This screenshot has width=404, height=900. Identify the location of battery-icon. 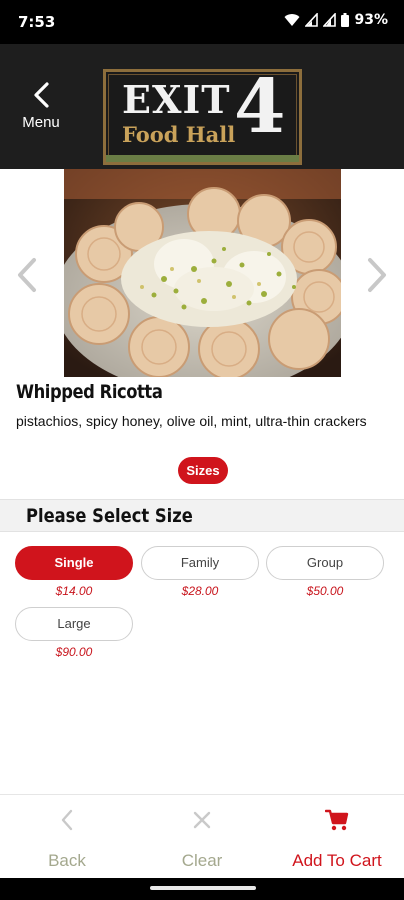
(345, 20).